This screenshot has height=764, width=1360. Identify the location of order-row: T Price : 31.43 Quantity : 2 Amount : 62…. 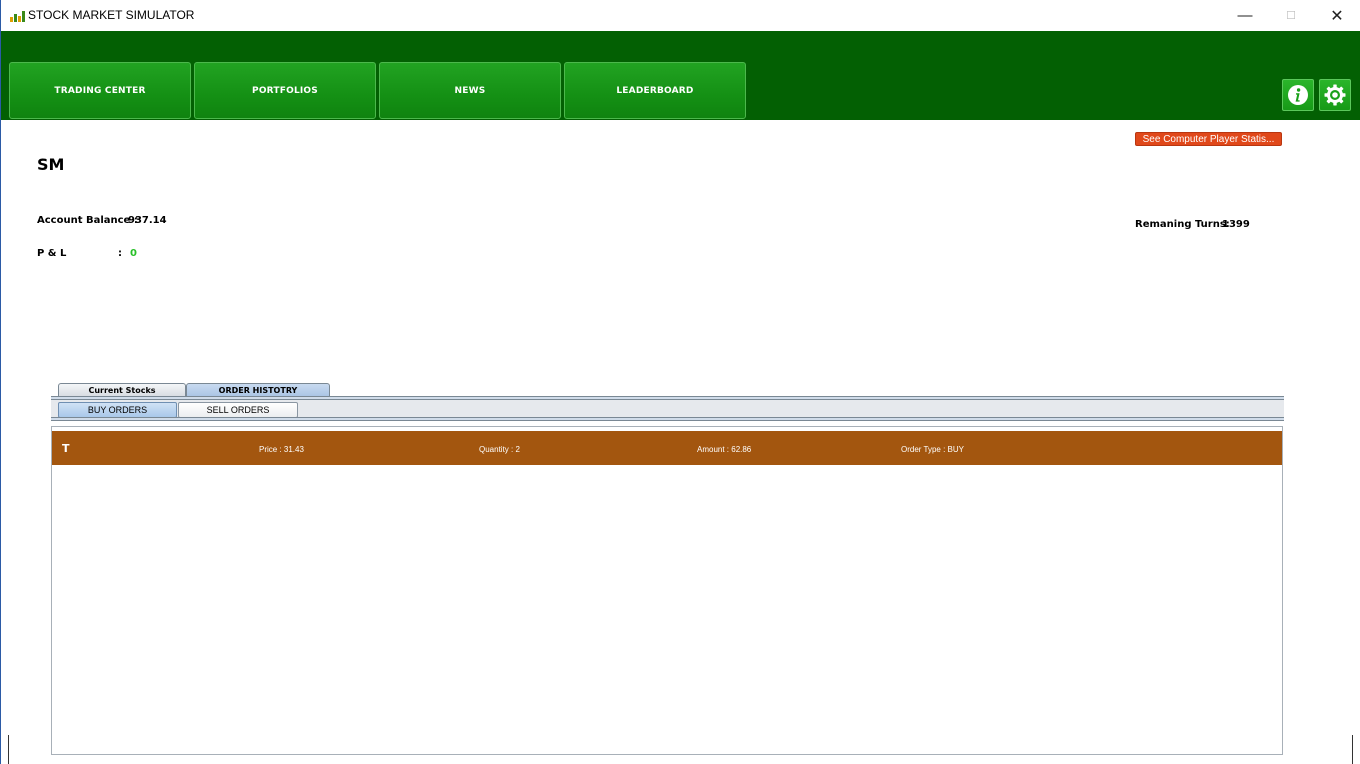
(667, 448).